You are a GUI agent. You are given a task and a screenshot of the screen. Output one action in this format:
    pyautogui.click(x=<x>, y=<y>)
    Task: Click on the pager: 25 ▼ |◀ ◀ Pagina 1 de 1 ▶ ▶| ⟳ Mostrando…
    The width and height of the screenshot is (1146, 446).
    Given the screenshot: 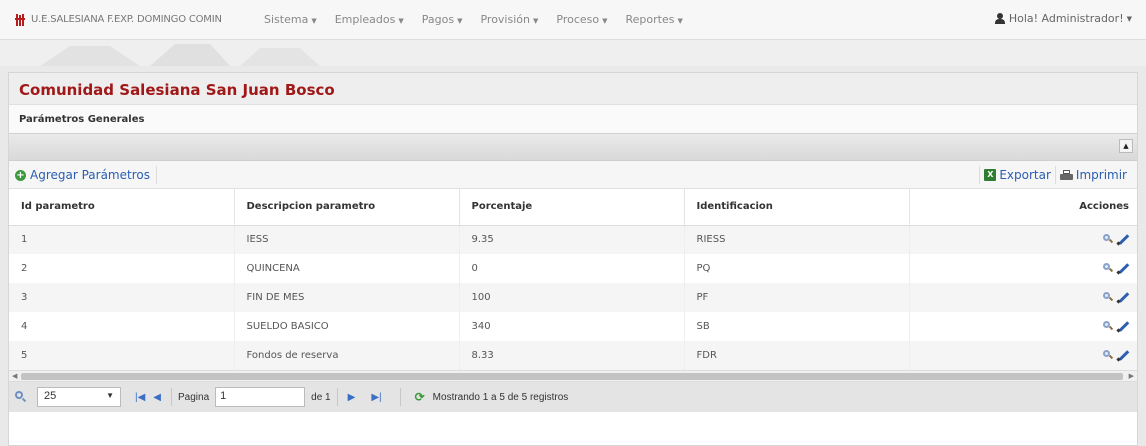 What is the action you would take?
    pyautogui.click(x=573, y=397)
    